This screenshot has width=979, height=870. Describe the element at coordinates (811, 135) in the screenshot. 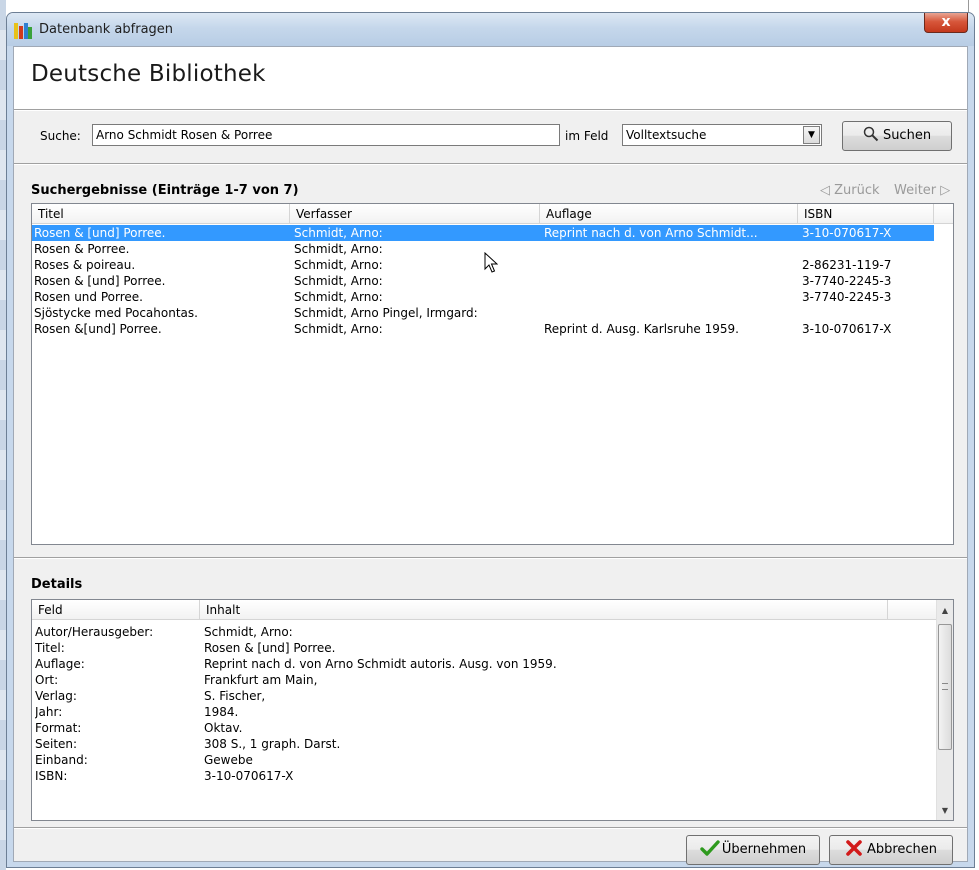

I see `chevron-down-icon: ▼` at that location.